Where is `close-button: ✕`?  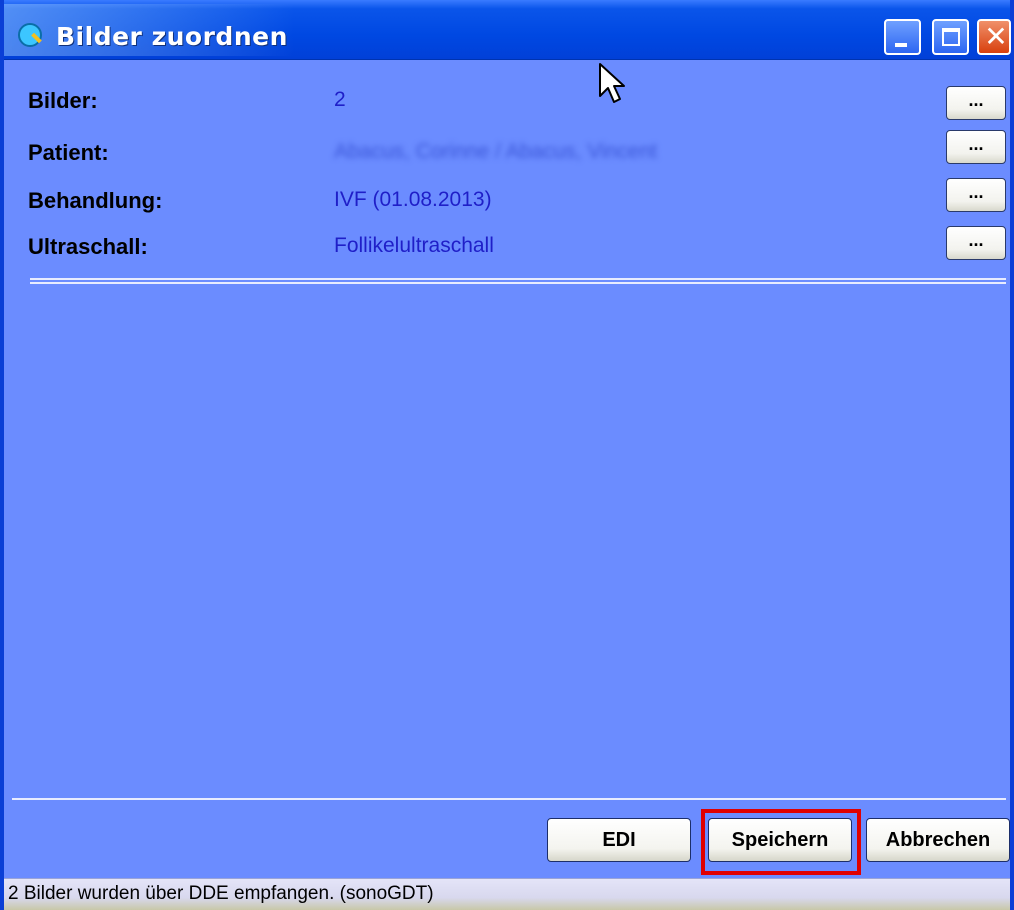 close-button: ✕ is located at coordinates (994, 37).